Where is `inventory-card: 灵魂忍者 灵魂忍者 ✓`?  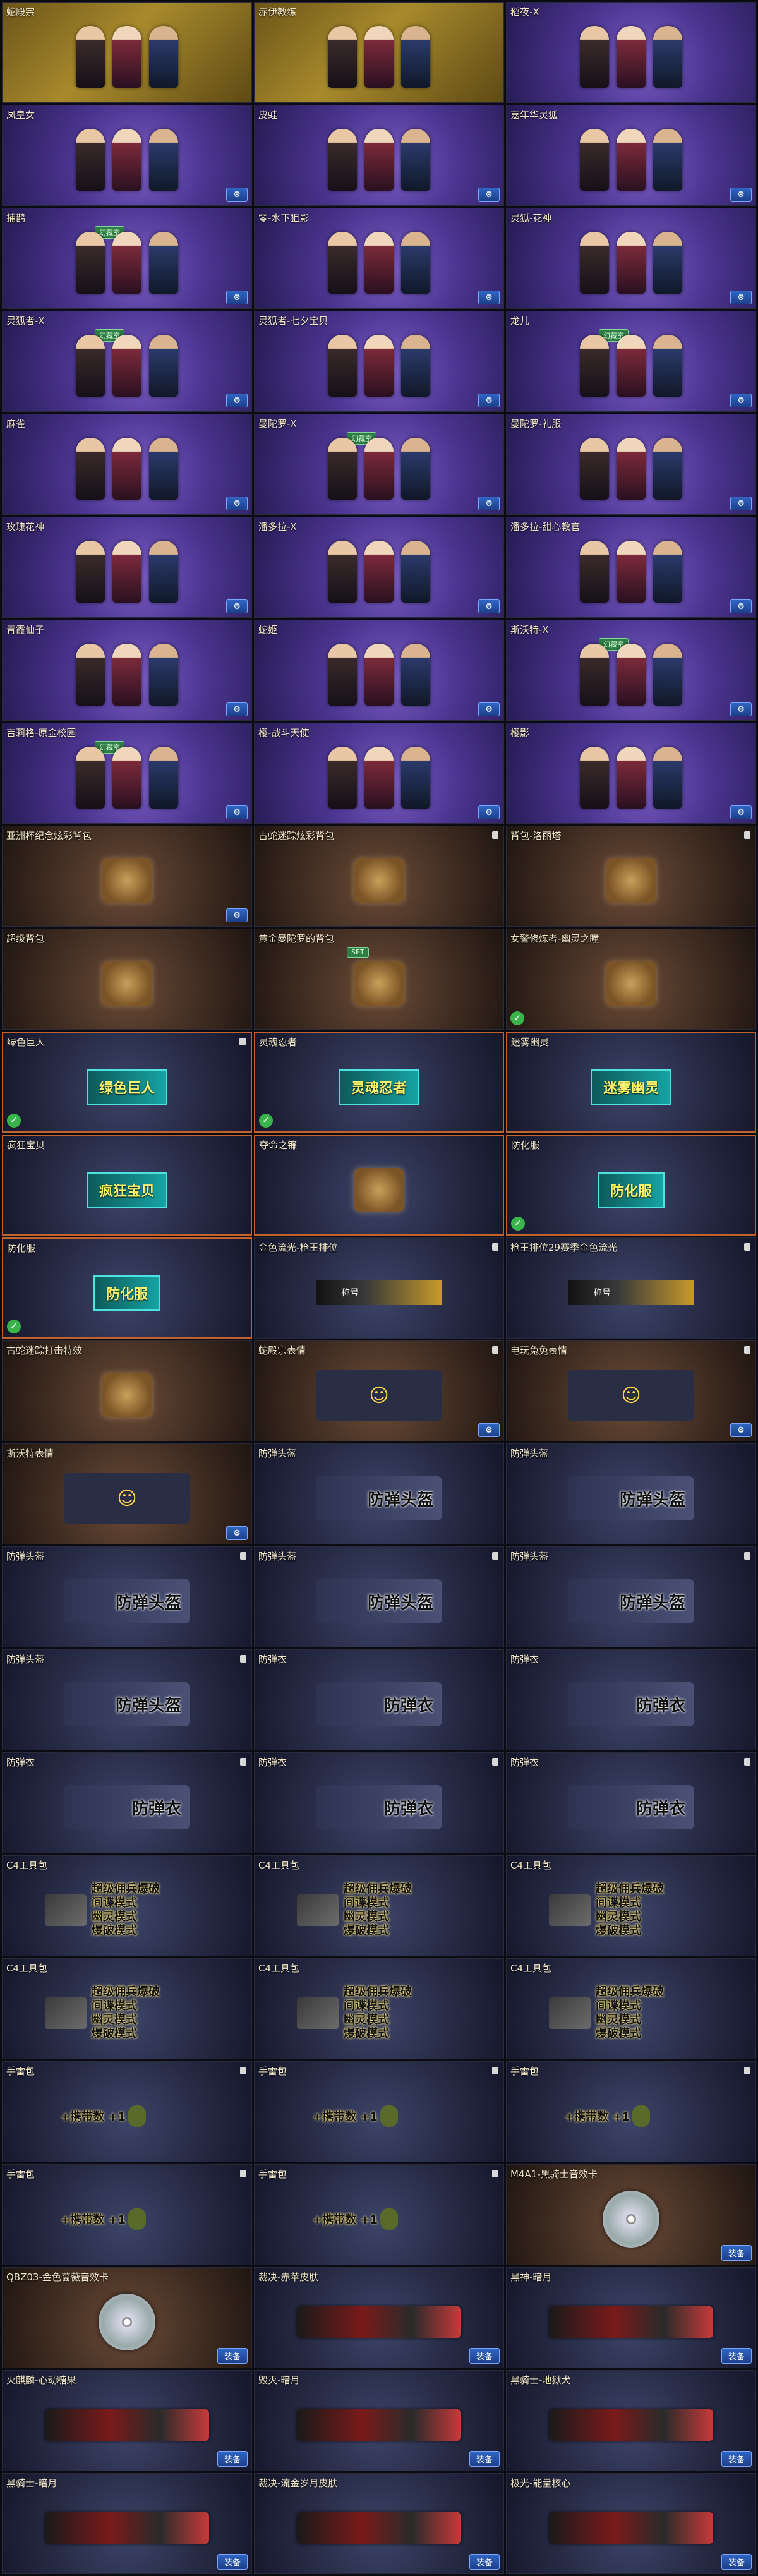 inventory-card: 灵魂忍者 灵魂忍者 ✓ is located at coordinates (379, 1082).